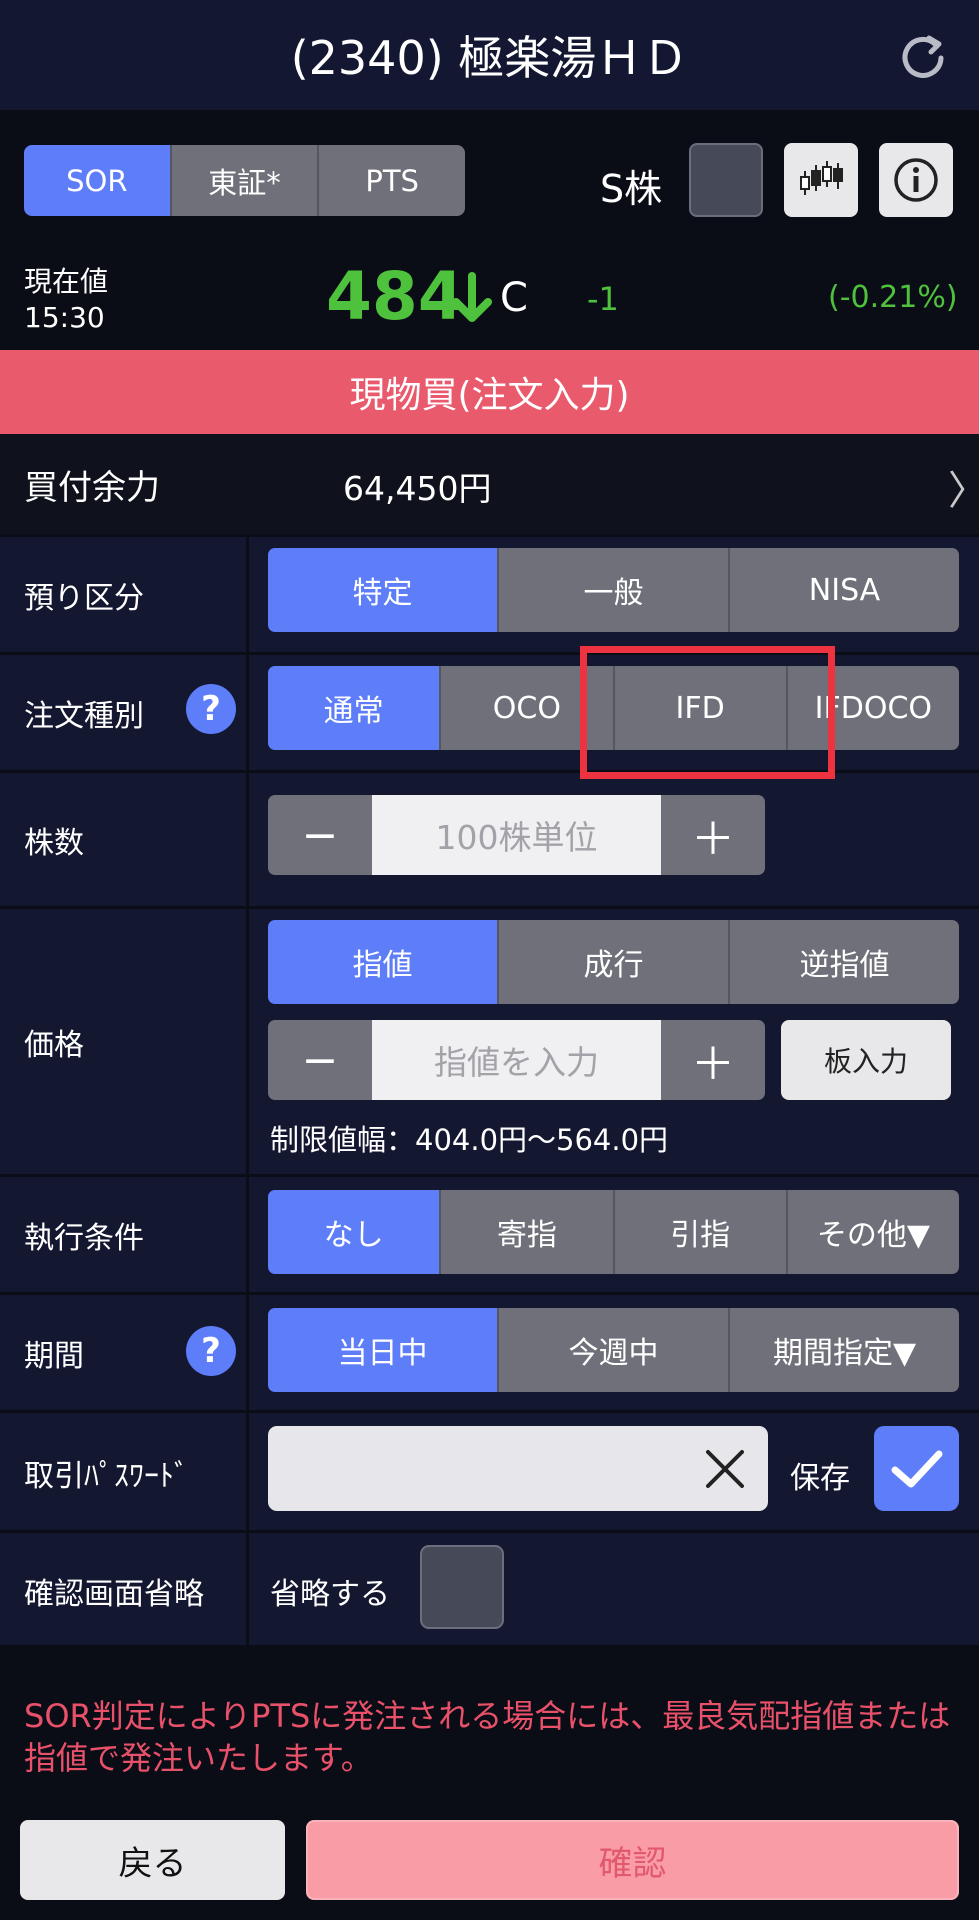  I want to click on buying-power-value: 64,450円, so click(417, 488).